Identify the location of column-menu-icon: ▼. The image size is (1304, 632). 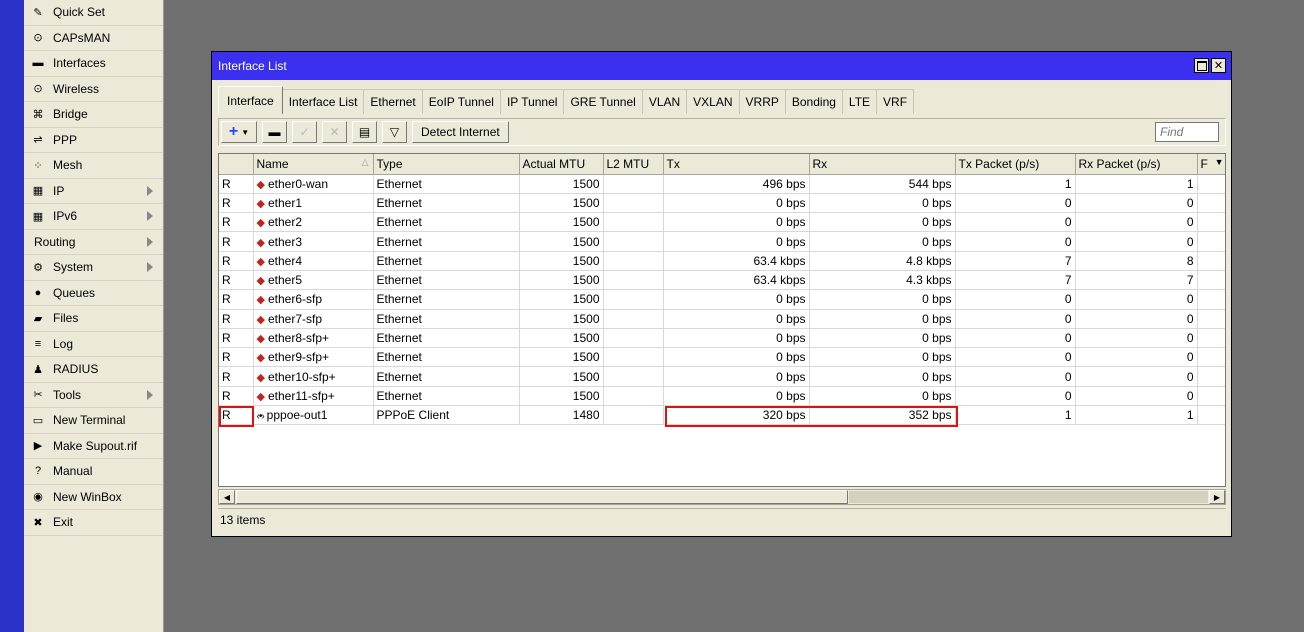
(1219, 162).